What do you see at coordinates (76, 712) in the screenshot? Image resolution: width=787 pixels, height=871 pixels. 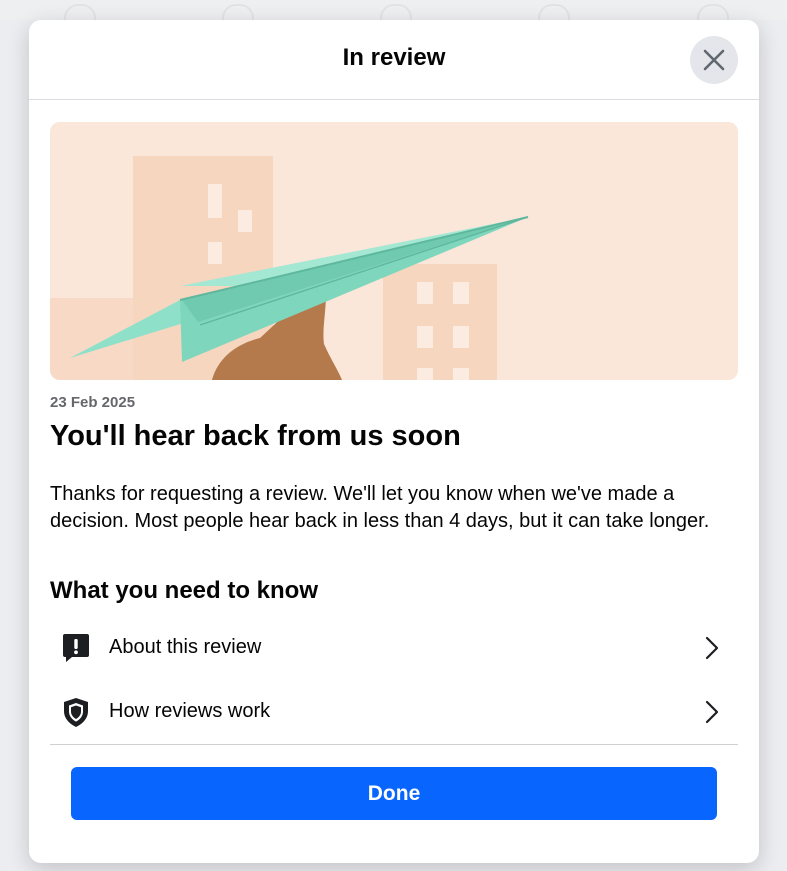 I see `shield-icon` at bounding box center [76, 712].